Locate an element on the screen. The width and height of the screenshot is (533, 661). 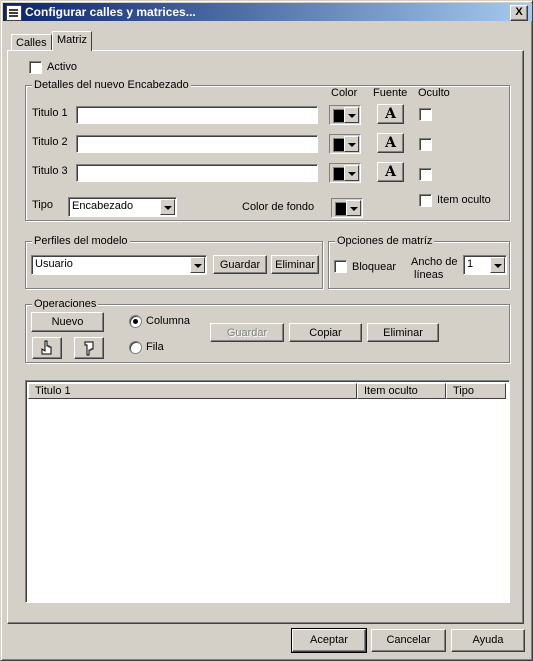
hand-down-icon is located at coordinates (89, 348).